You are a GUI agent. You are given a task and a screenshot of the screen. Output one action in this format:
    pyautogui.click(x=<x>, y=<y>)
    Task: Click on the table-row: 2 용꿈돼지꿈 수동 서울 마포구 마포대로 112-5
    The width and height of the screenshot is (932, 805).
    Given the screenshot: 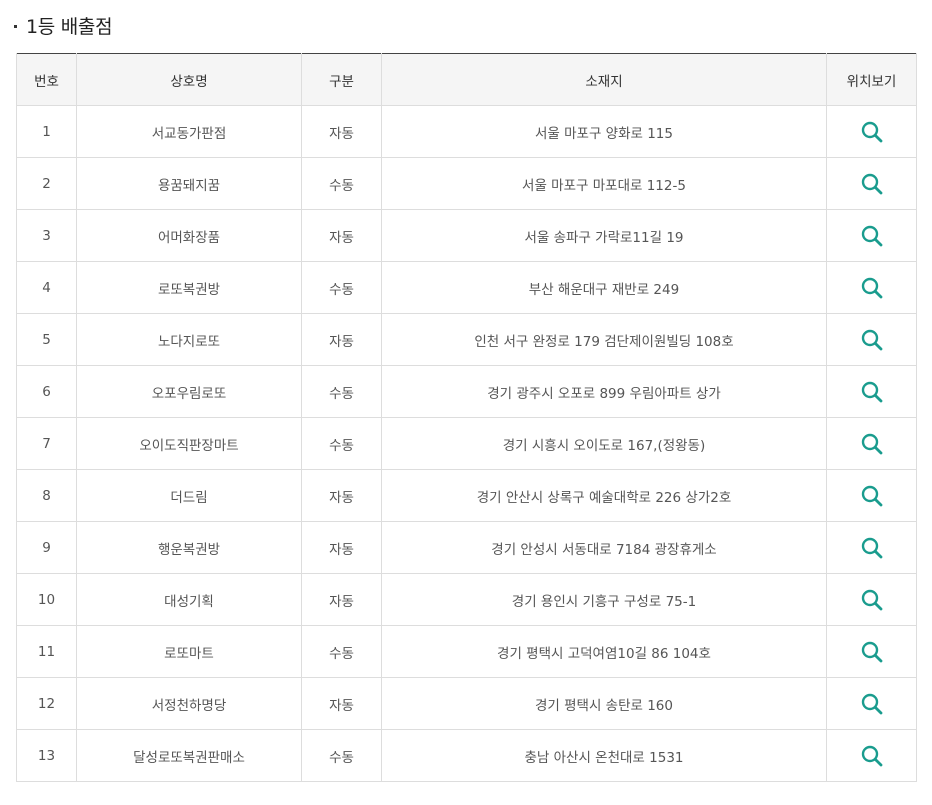 What is the action you would take?
    pyautogui.click(x=466, y=183)
    